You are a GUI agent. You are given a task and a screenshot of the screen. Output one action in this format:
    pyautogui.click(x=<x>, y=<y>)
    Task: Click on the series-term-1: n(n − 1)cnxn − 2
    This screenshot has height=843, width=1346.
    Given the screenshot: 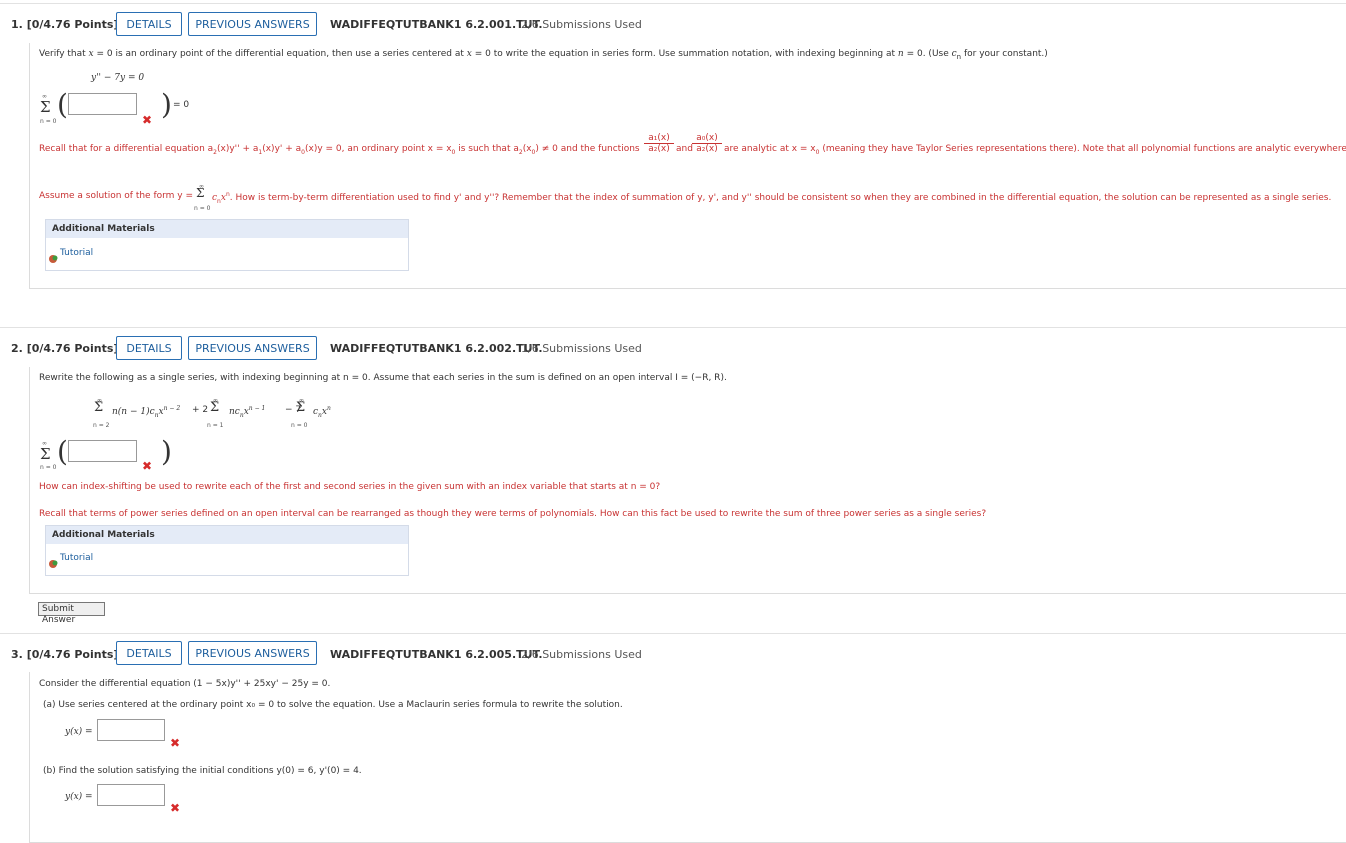 What is the action you would take?
    pyautogui.click(x=146, y=412)
    